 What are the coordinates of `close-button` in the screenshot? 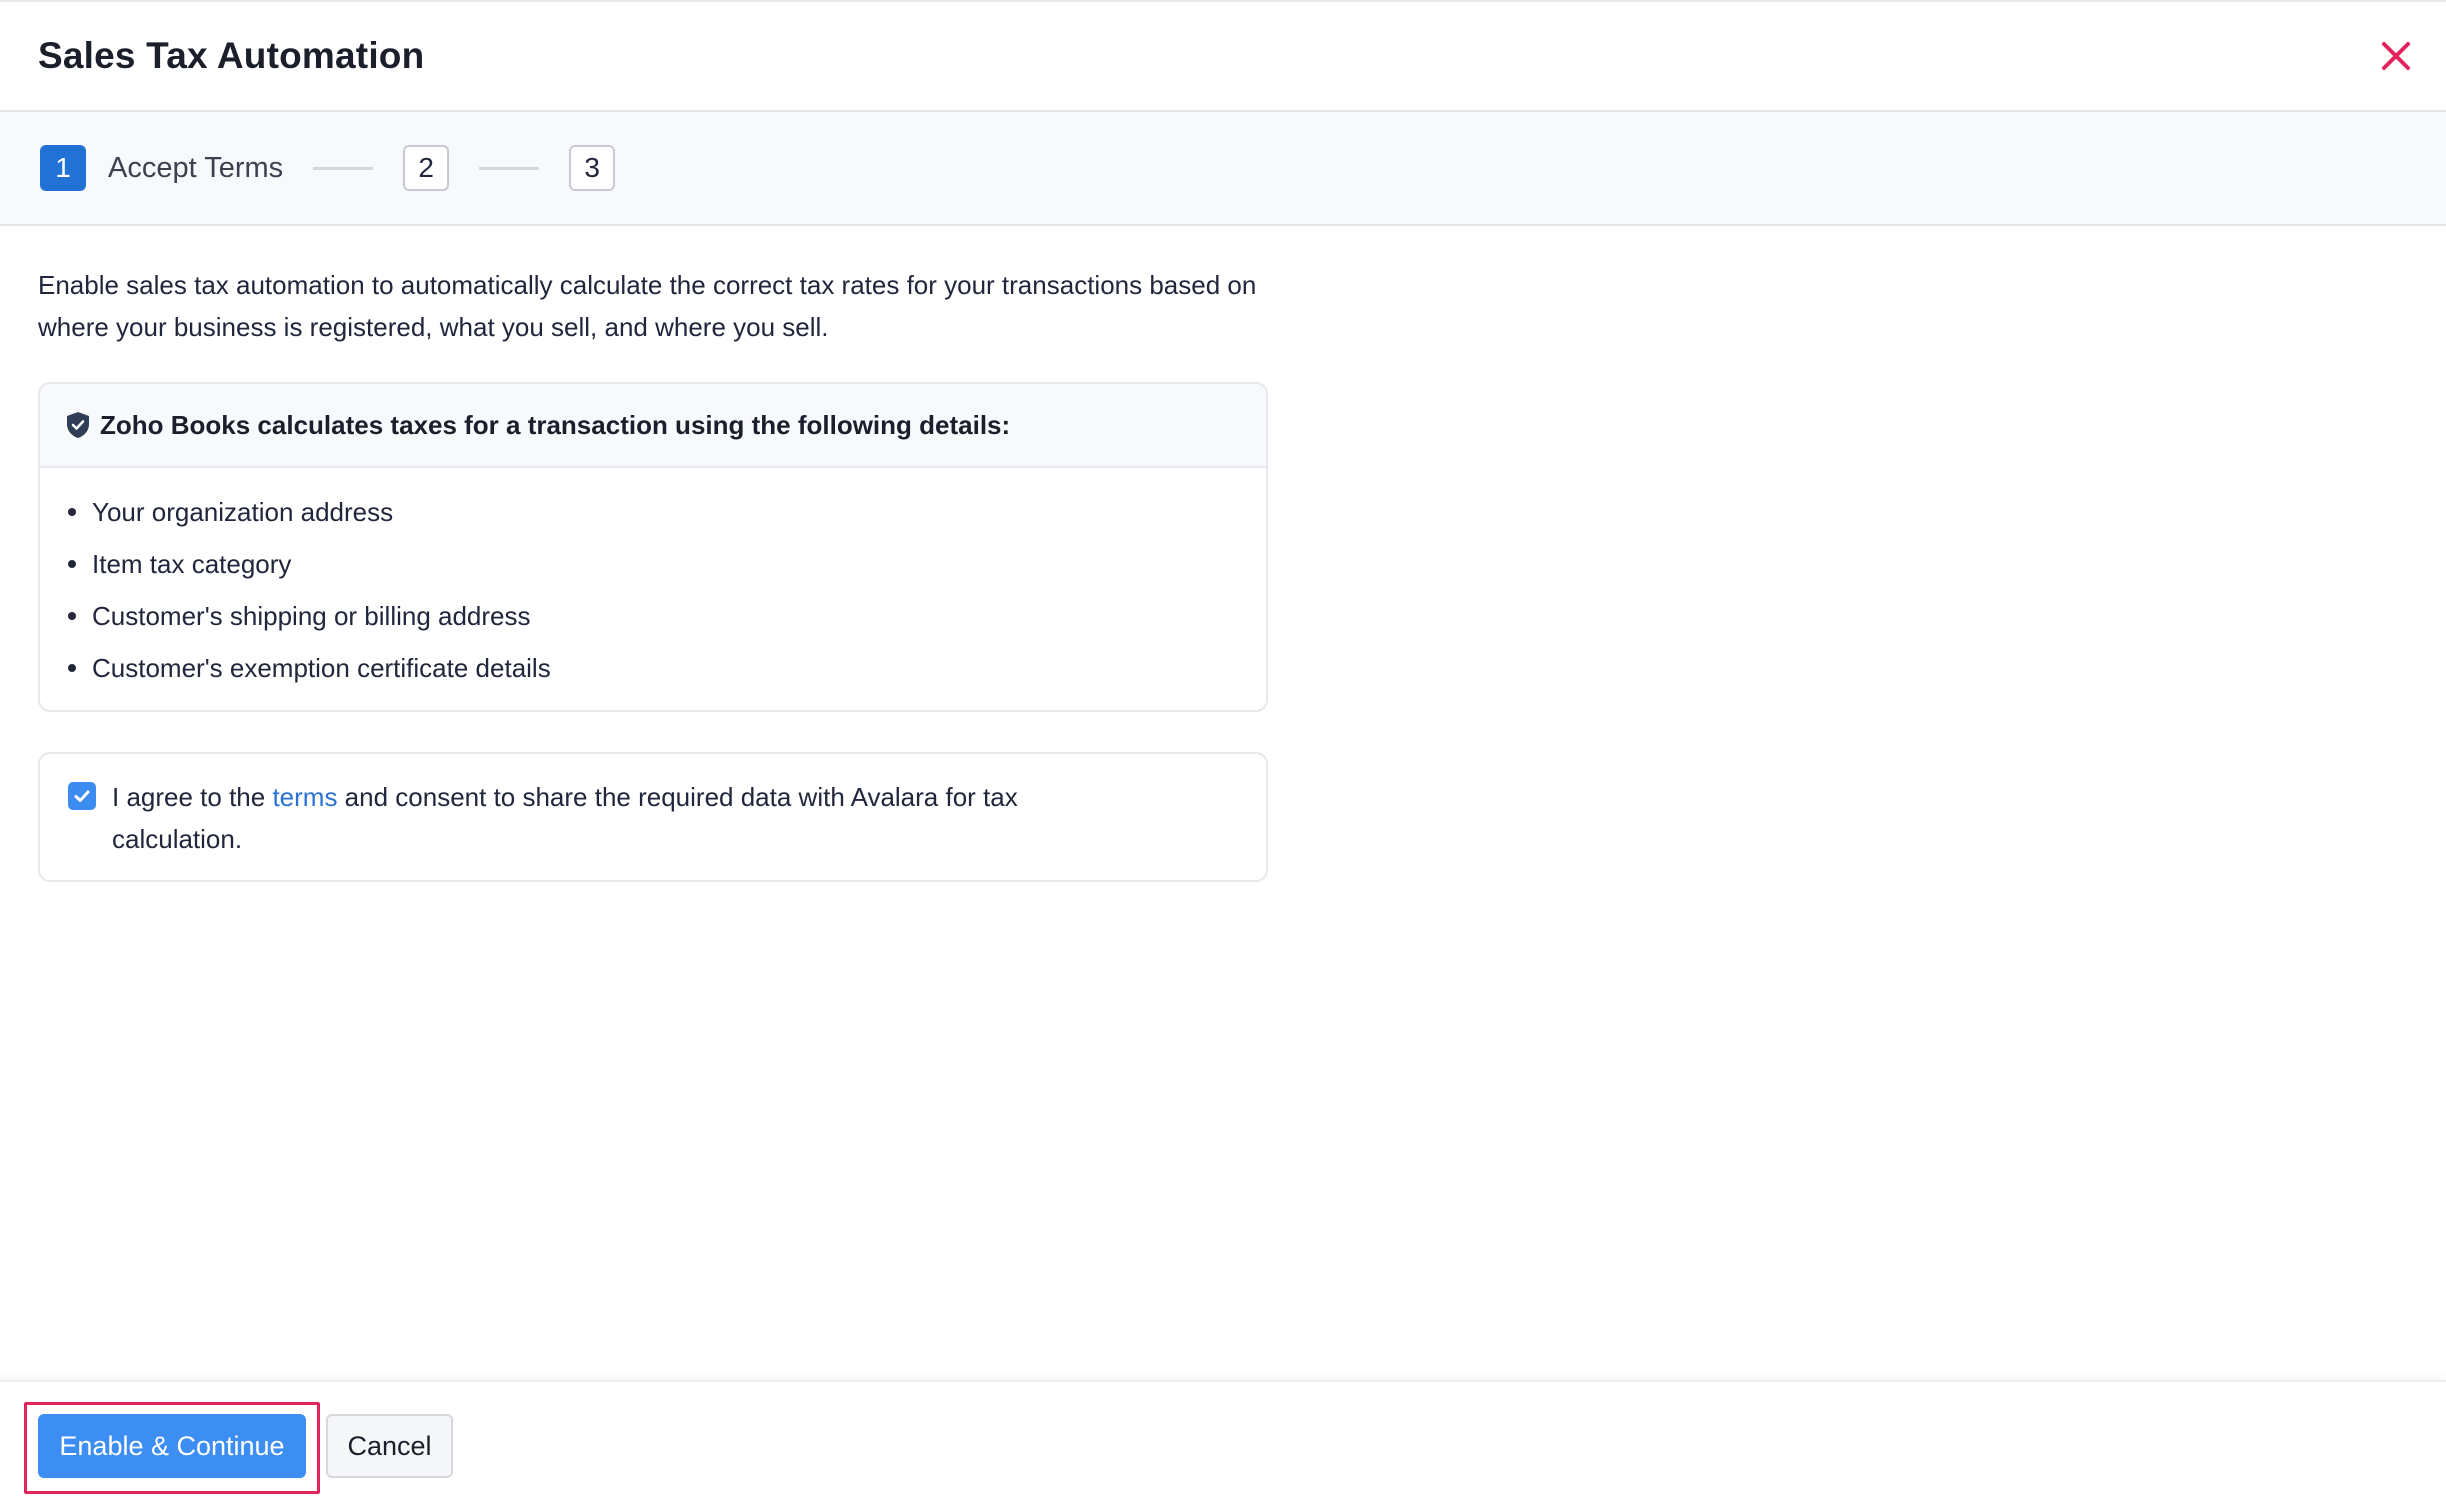 It's located at (2396, 56).